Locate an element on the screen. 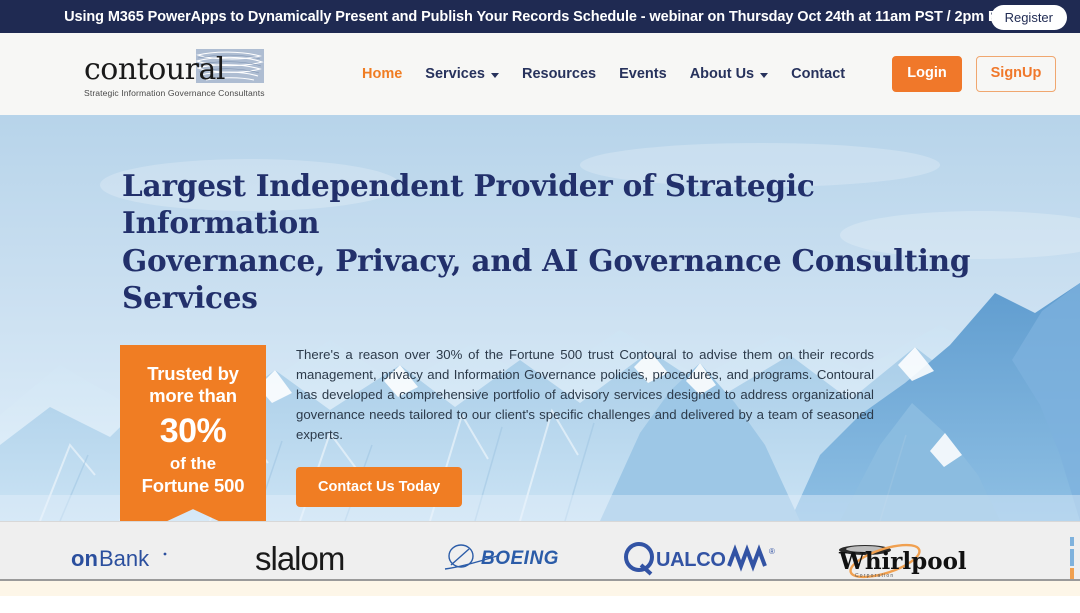  nav-item-home: Home is located at coordinates (382, 74).